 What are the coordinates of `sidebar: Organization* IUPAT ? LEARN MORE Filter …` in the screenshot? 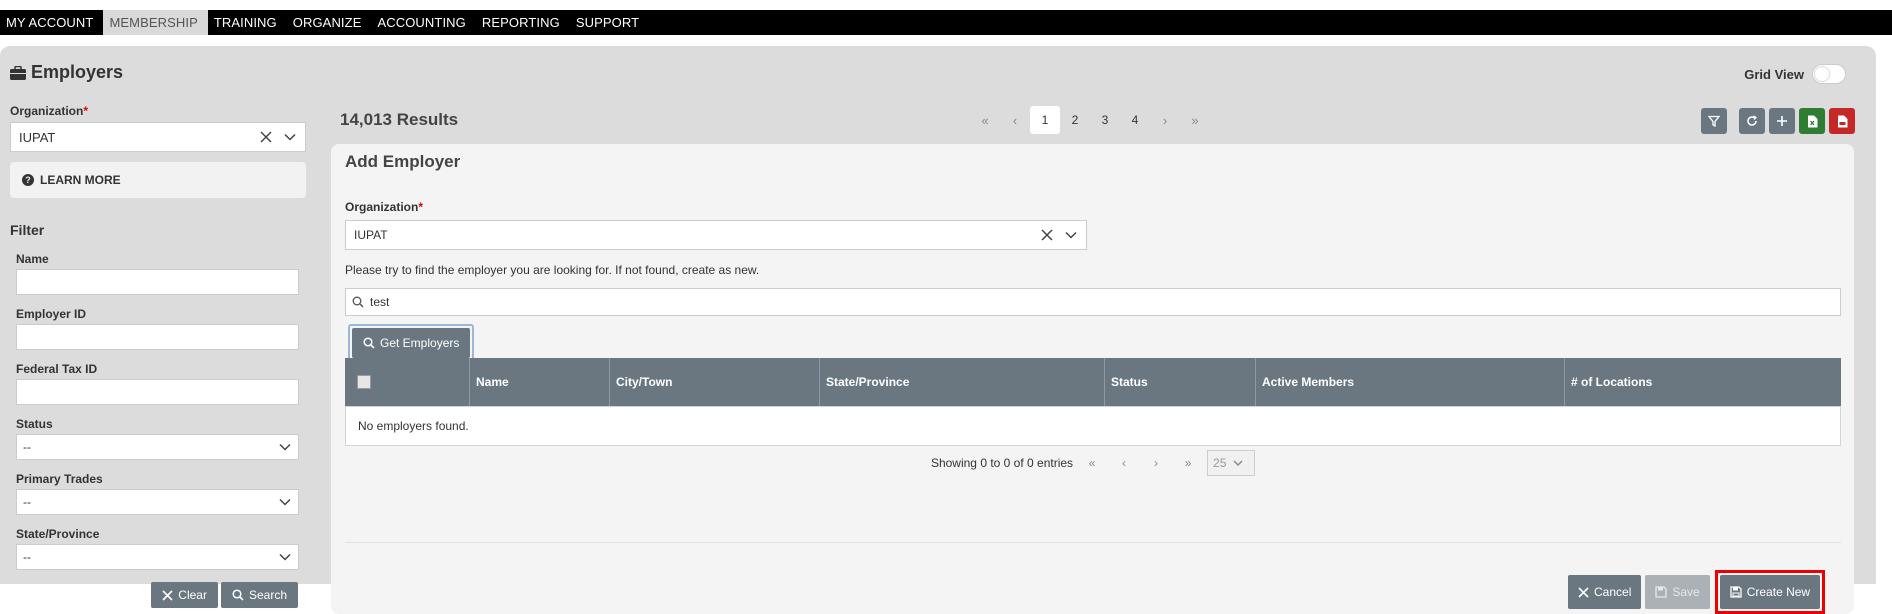 It's located at (158, 356).